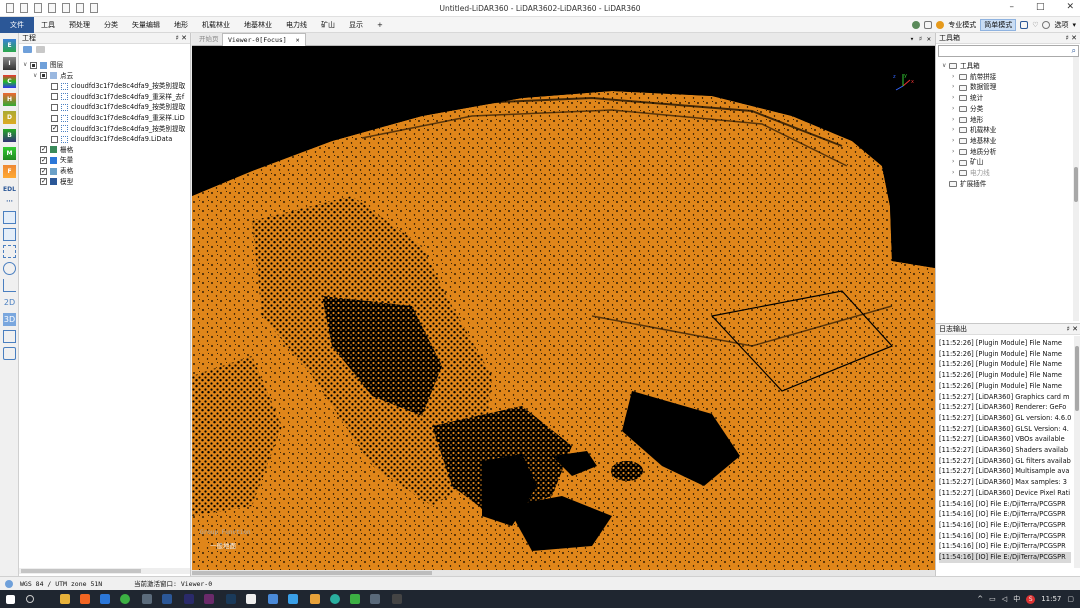 This screenshot has width=1080, height=608. What do you see at coordinates (1070, 599) in the screenshot?
I see `notification-icon: ▢` at bounding box center [1070, 599].